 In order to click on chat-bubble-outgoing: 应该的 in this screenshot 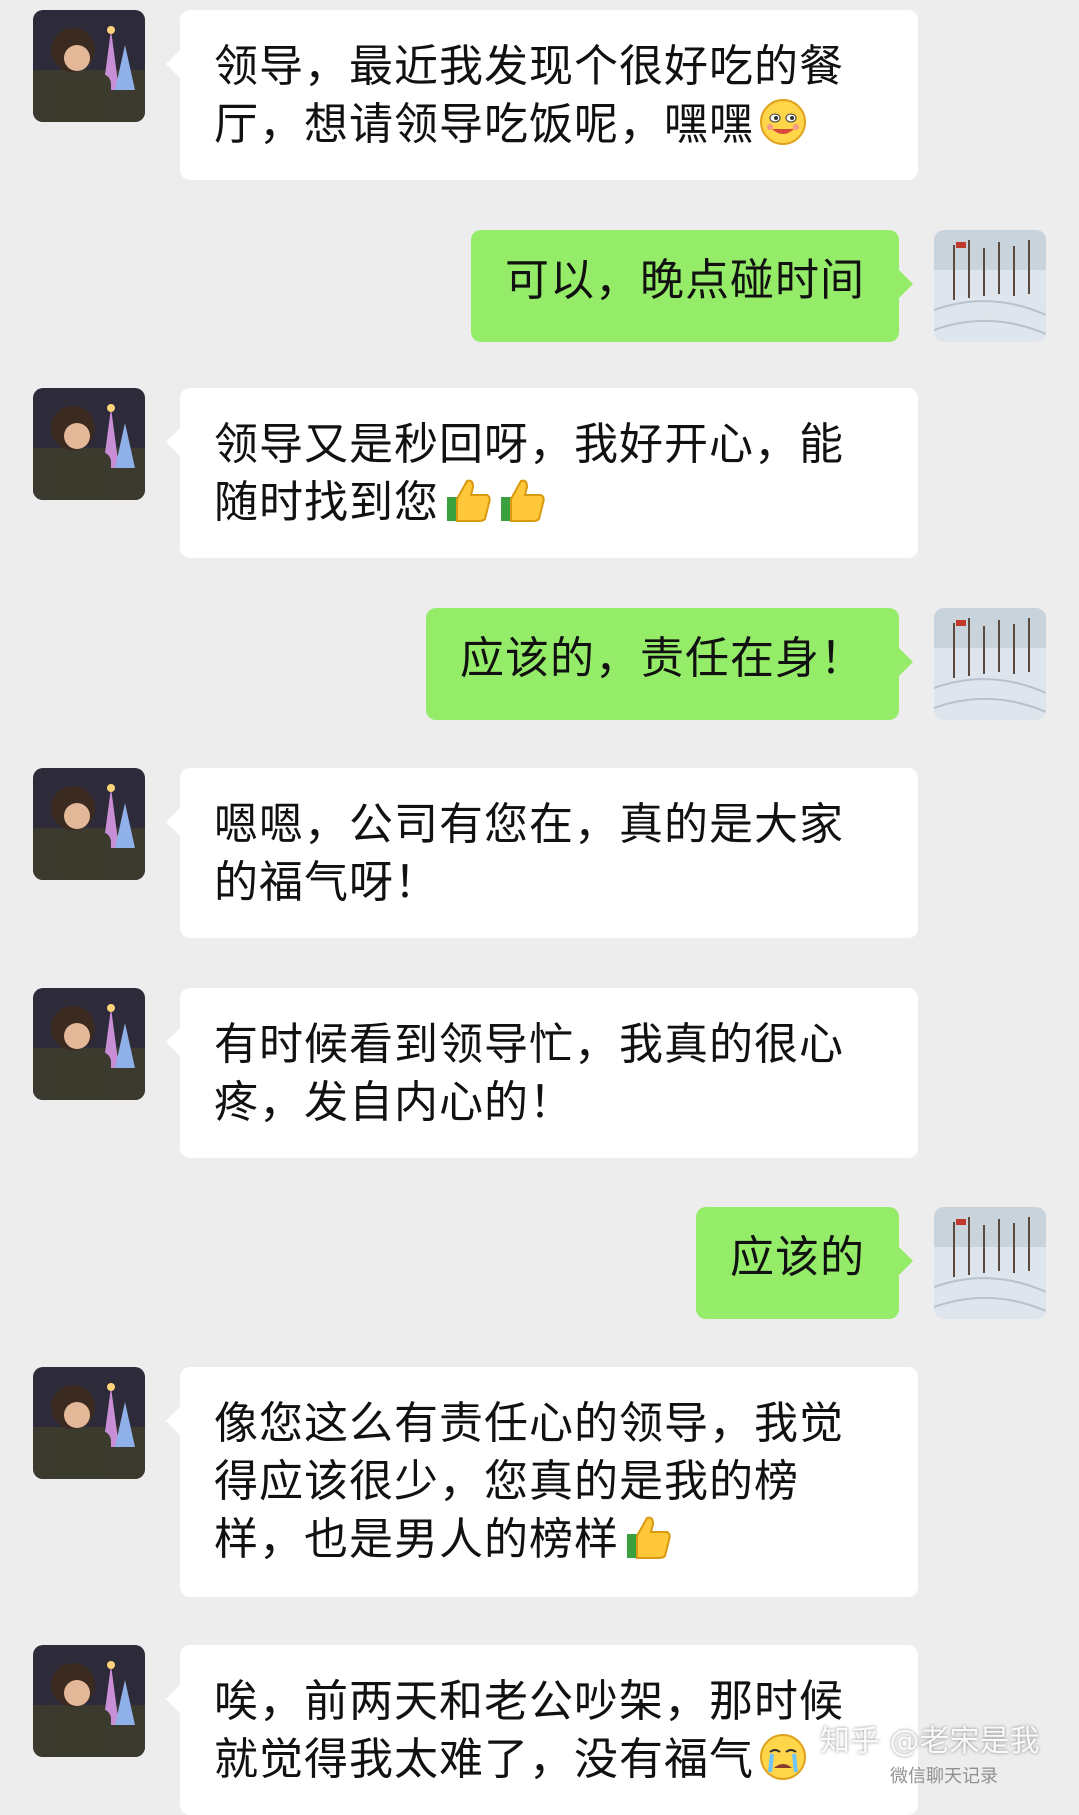, I will do `click(804, 1263)`.